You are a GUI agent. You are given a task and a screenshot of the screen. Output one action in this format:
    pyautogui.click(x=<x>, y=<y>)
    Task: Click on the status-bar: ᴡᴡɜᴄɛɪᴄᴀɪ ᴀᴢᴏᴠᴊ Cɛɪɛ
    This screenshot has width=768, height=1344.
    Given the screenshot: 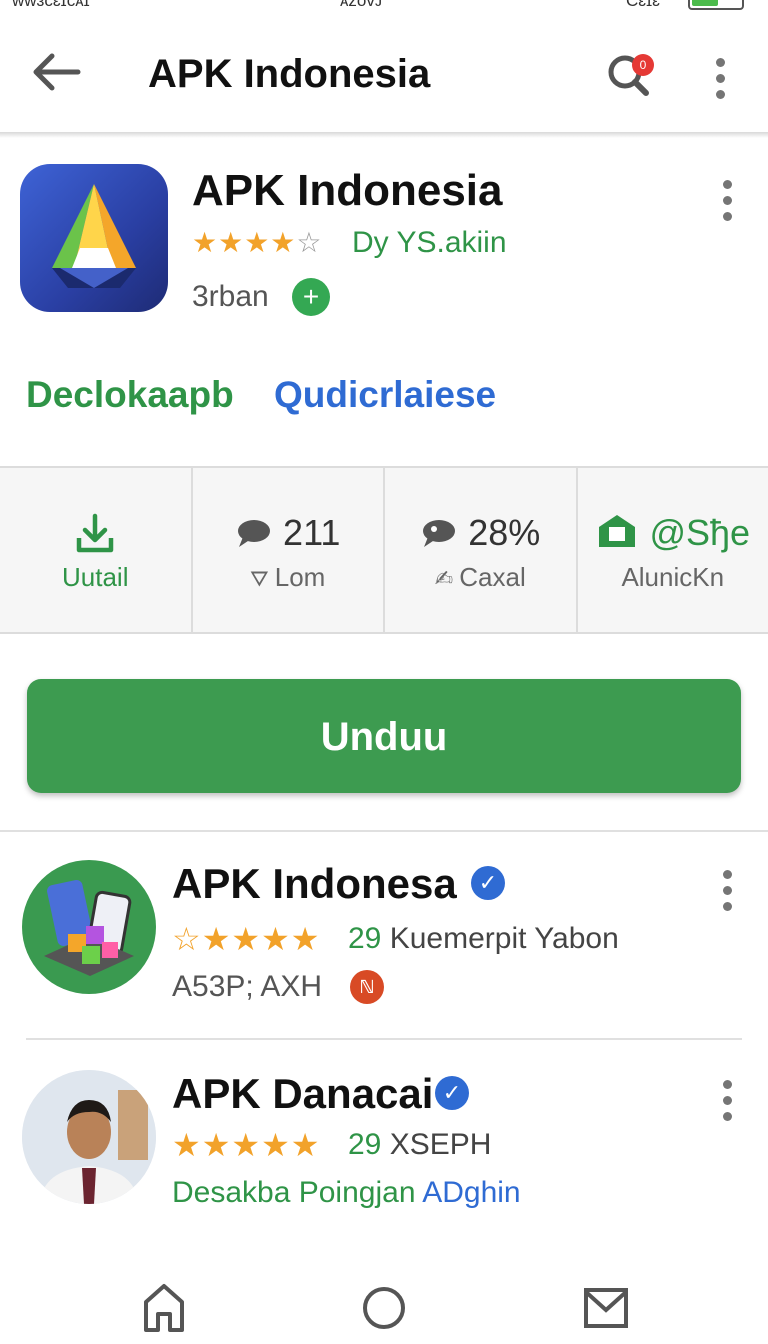 What is the action you would take?
    pyautogui.click(x=384, y=5)
    